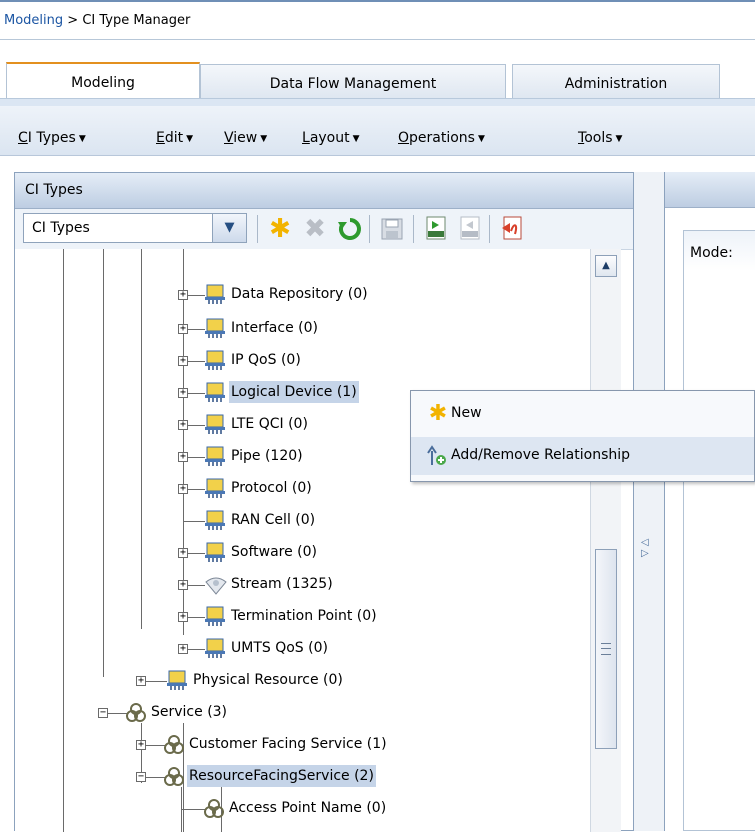 The width and height of the screenshot is (755, 832). I want to click on collapse-arrows-icon: ◁ ▷, so click(645, 548).